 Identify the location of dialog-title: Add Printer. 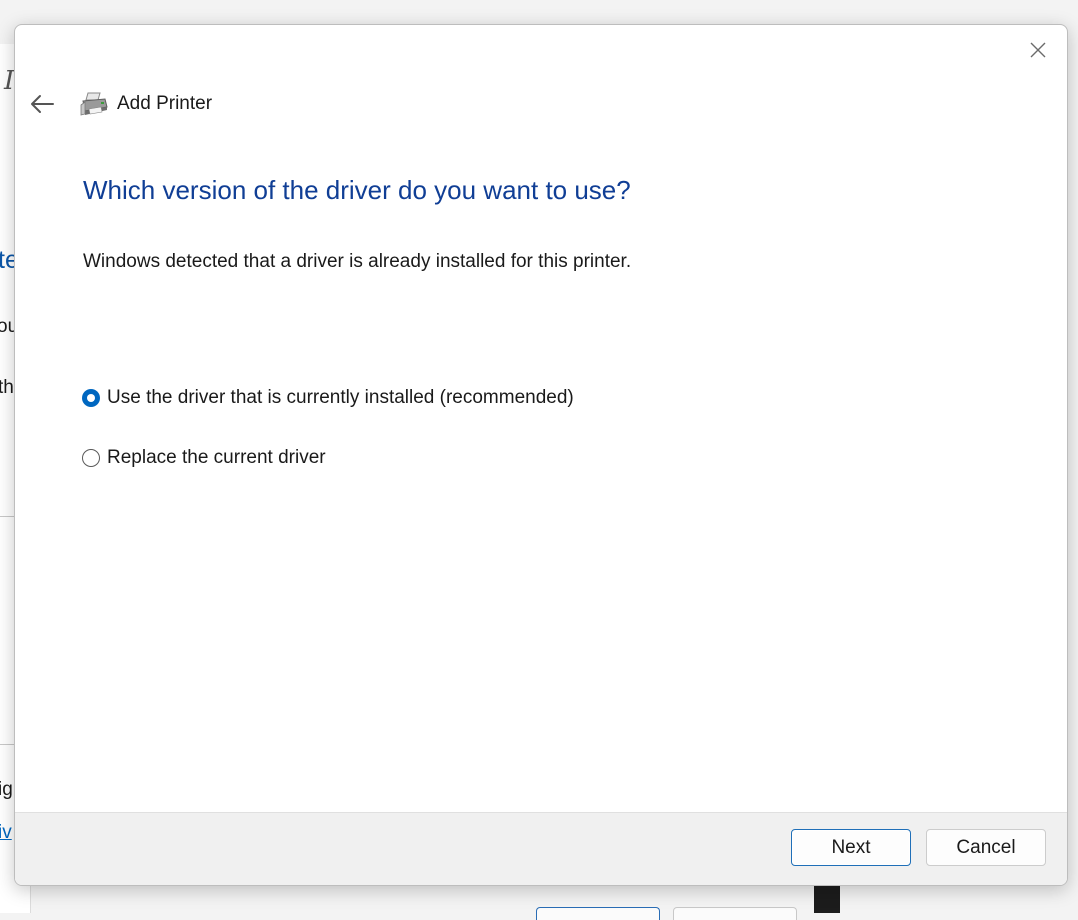
(165, 103).